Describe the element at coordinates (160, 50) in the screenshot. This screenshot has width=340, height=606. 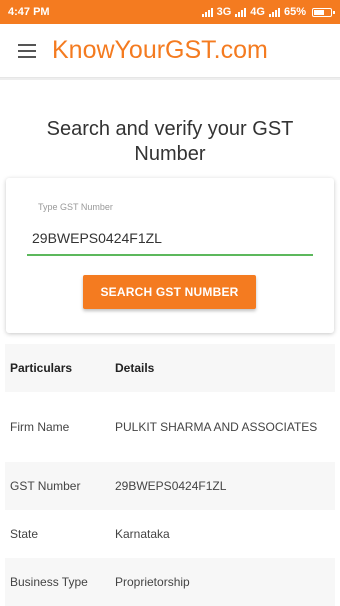
I see `app-title: KnowYourGST.com` at that location.